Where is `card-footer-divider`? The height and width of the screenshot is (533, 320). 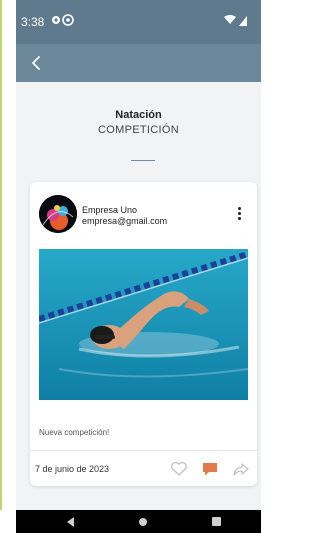
card-footer-divider is located at coordinates (143, 450).